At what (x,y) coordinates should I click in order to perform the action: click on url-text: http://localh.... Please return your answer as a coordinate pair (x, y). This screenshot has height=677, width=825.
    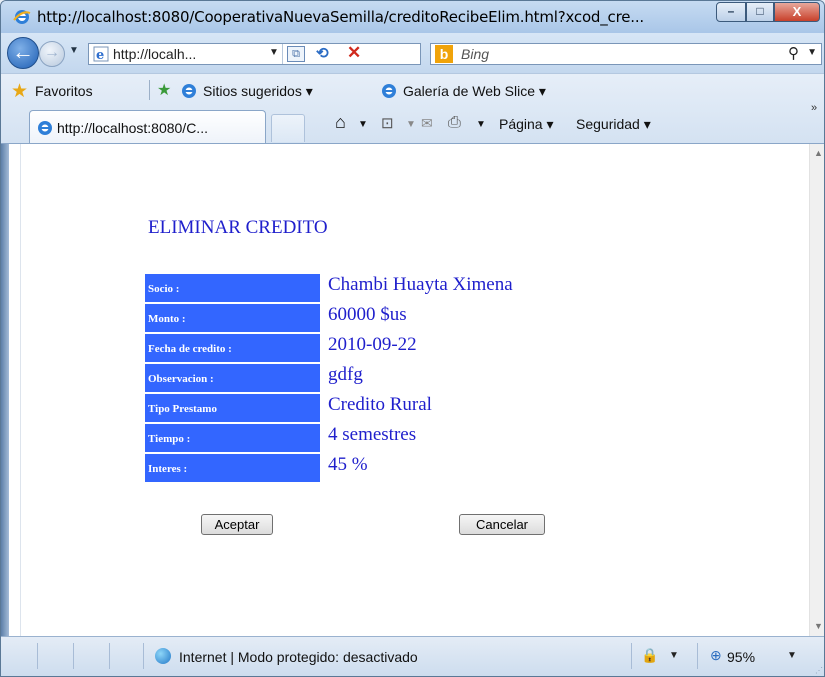
    Looking at the image, I should click on (154, 54).